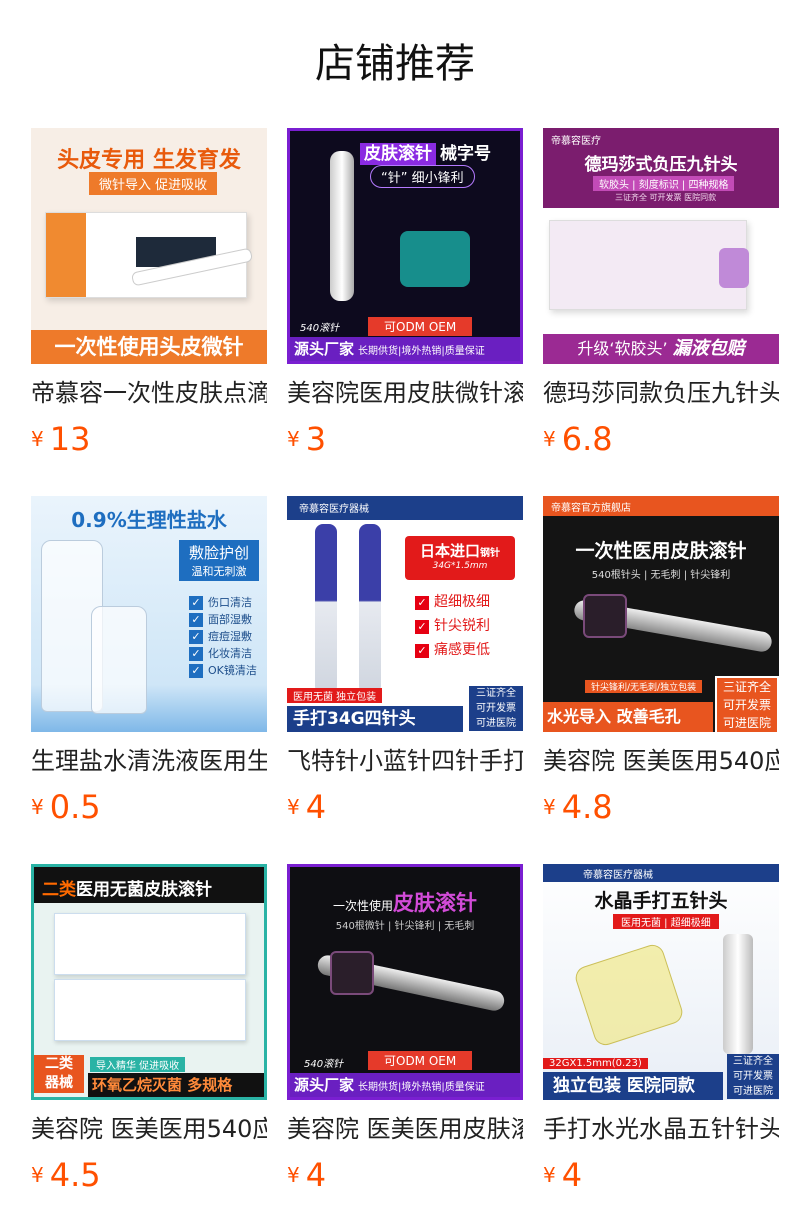  I want to click on check-item: ✓ 痘痘湿敷, so click(223, 636).